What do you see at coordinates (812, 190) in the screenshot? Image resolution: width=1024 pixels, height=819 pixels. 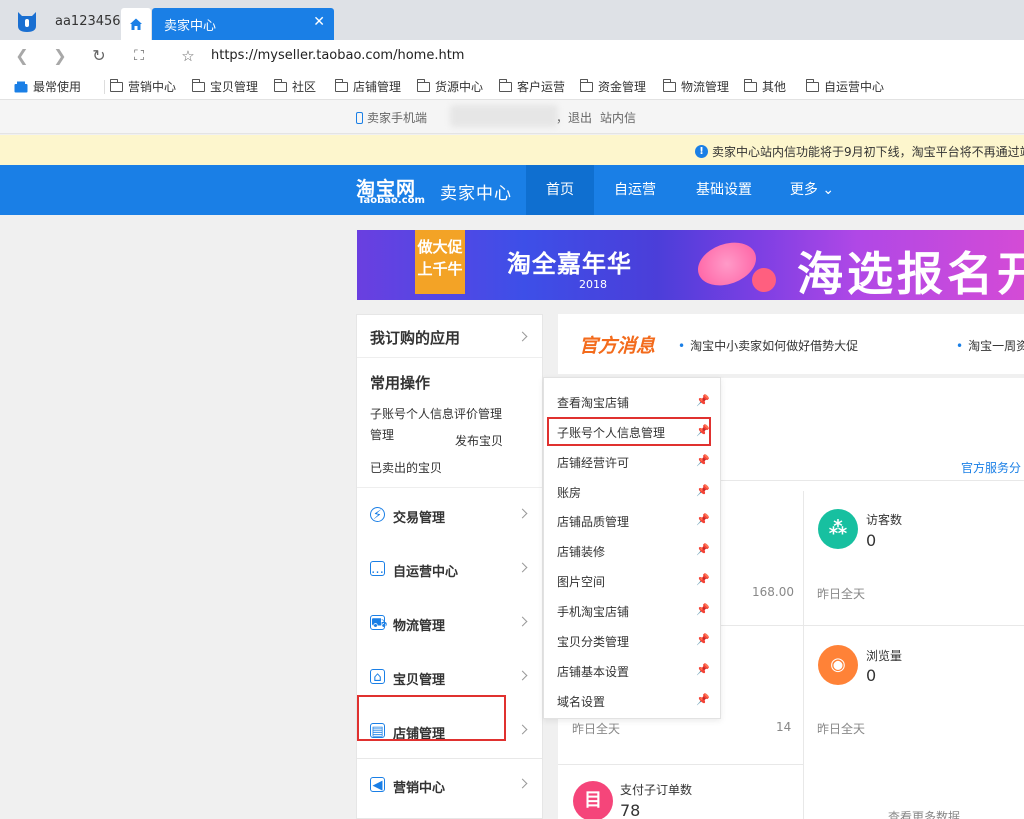 I see `nav-more: 更多 ⌄` at bounding box center [812, 190].